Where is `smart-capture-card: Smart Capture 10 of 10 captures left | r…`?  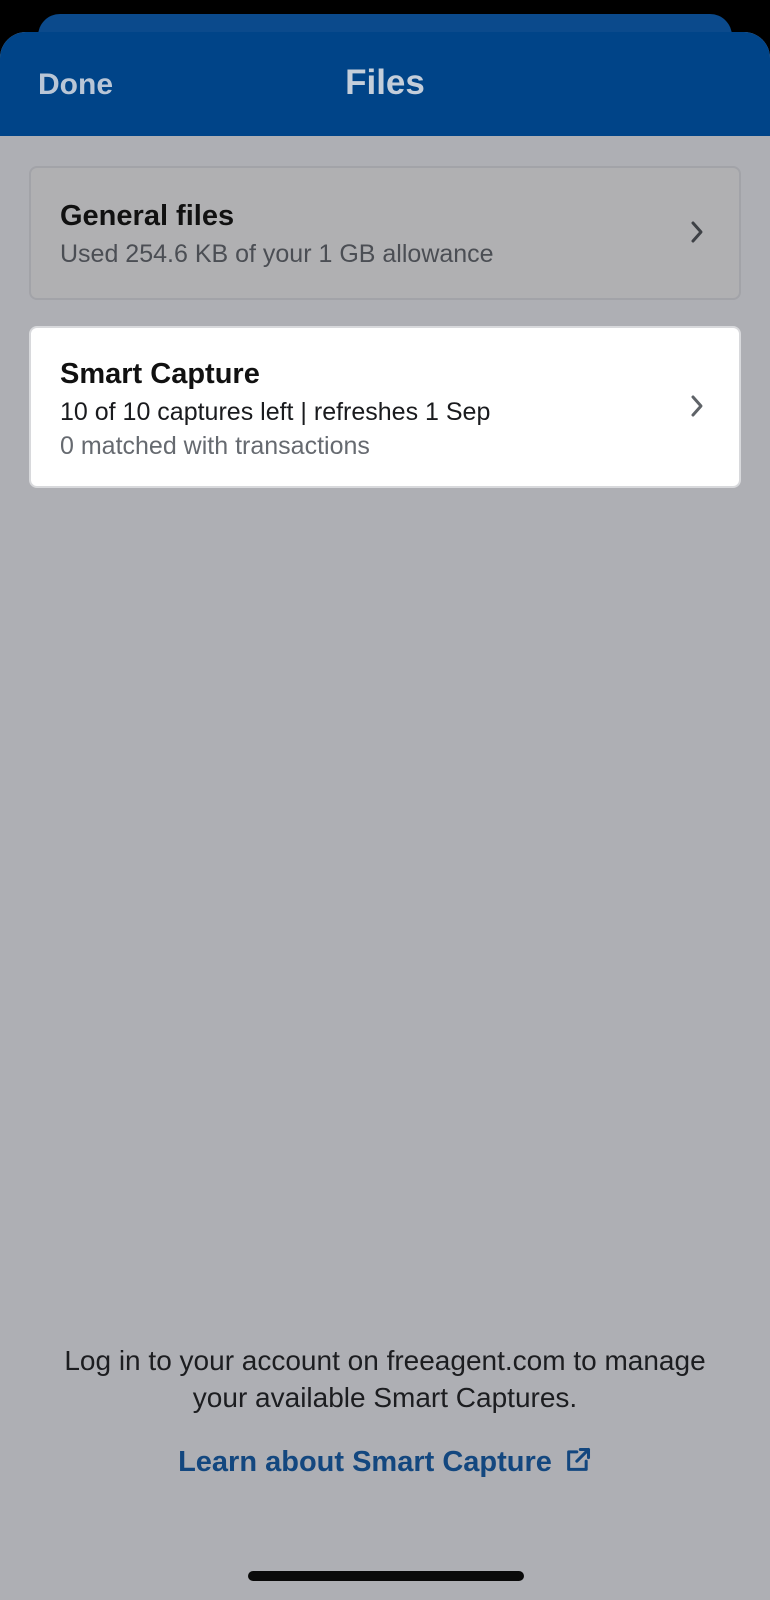
smart-capture-card: Smart Capture 10 of 10 captures left | r… is located at coordinates (385, 407).